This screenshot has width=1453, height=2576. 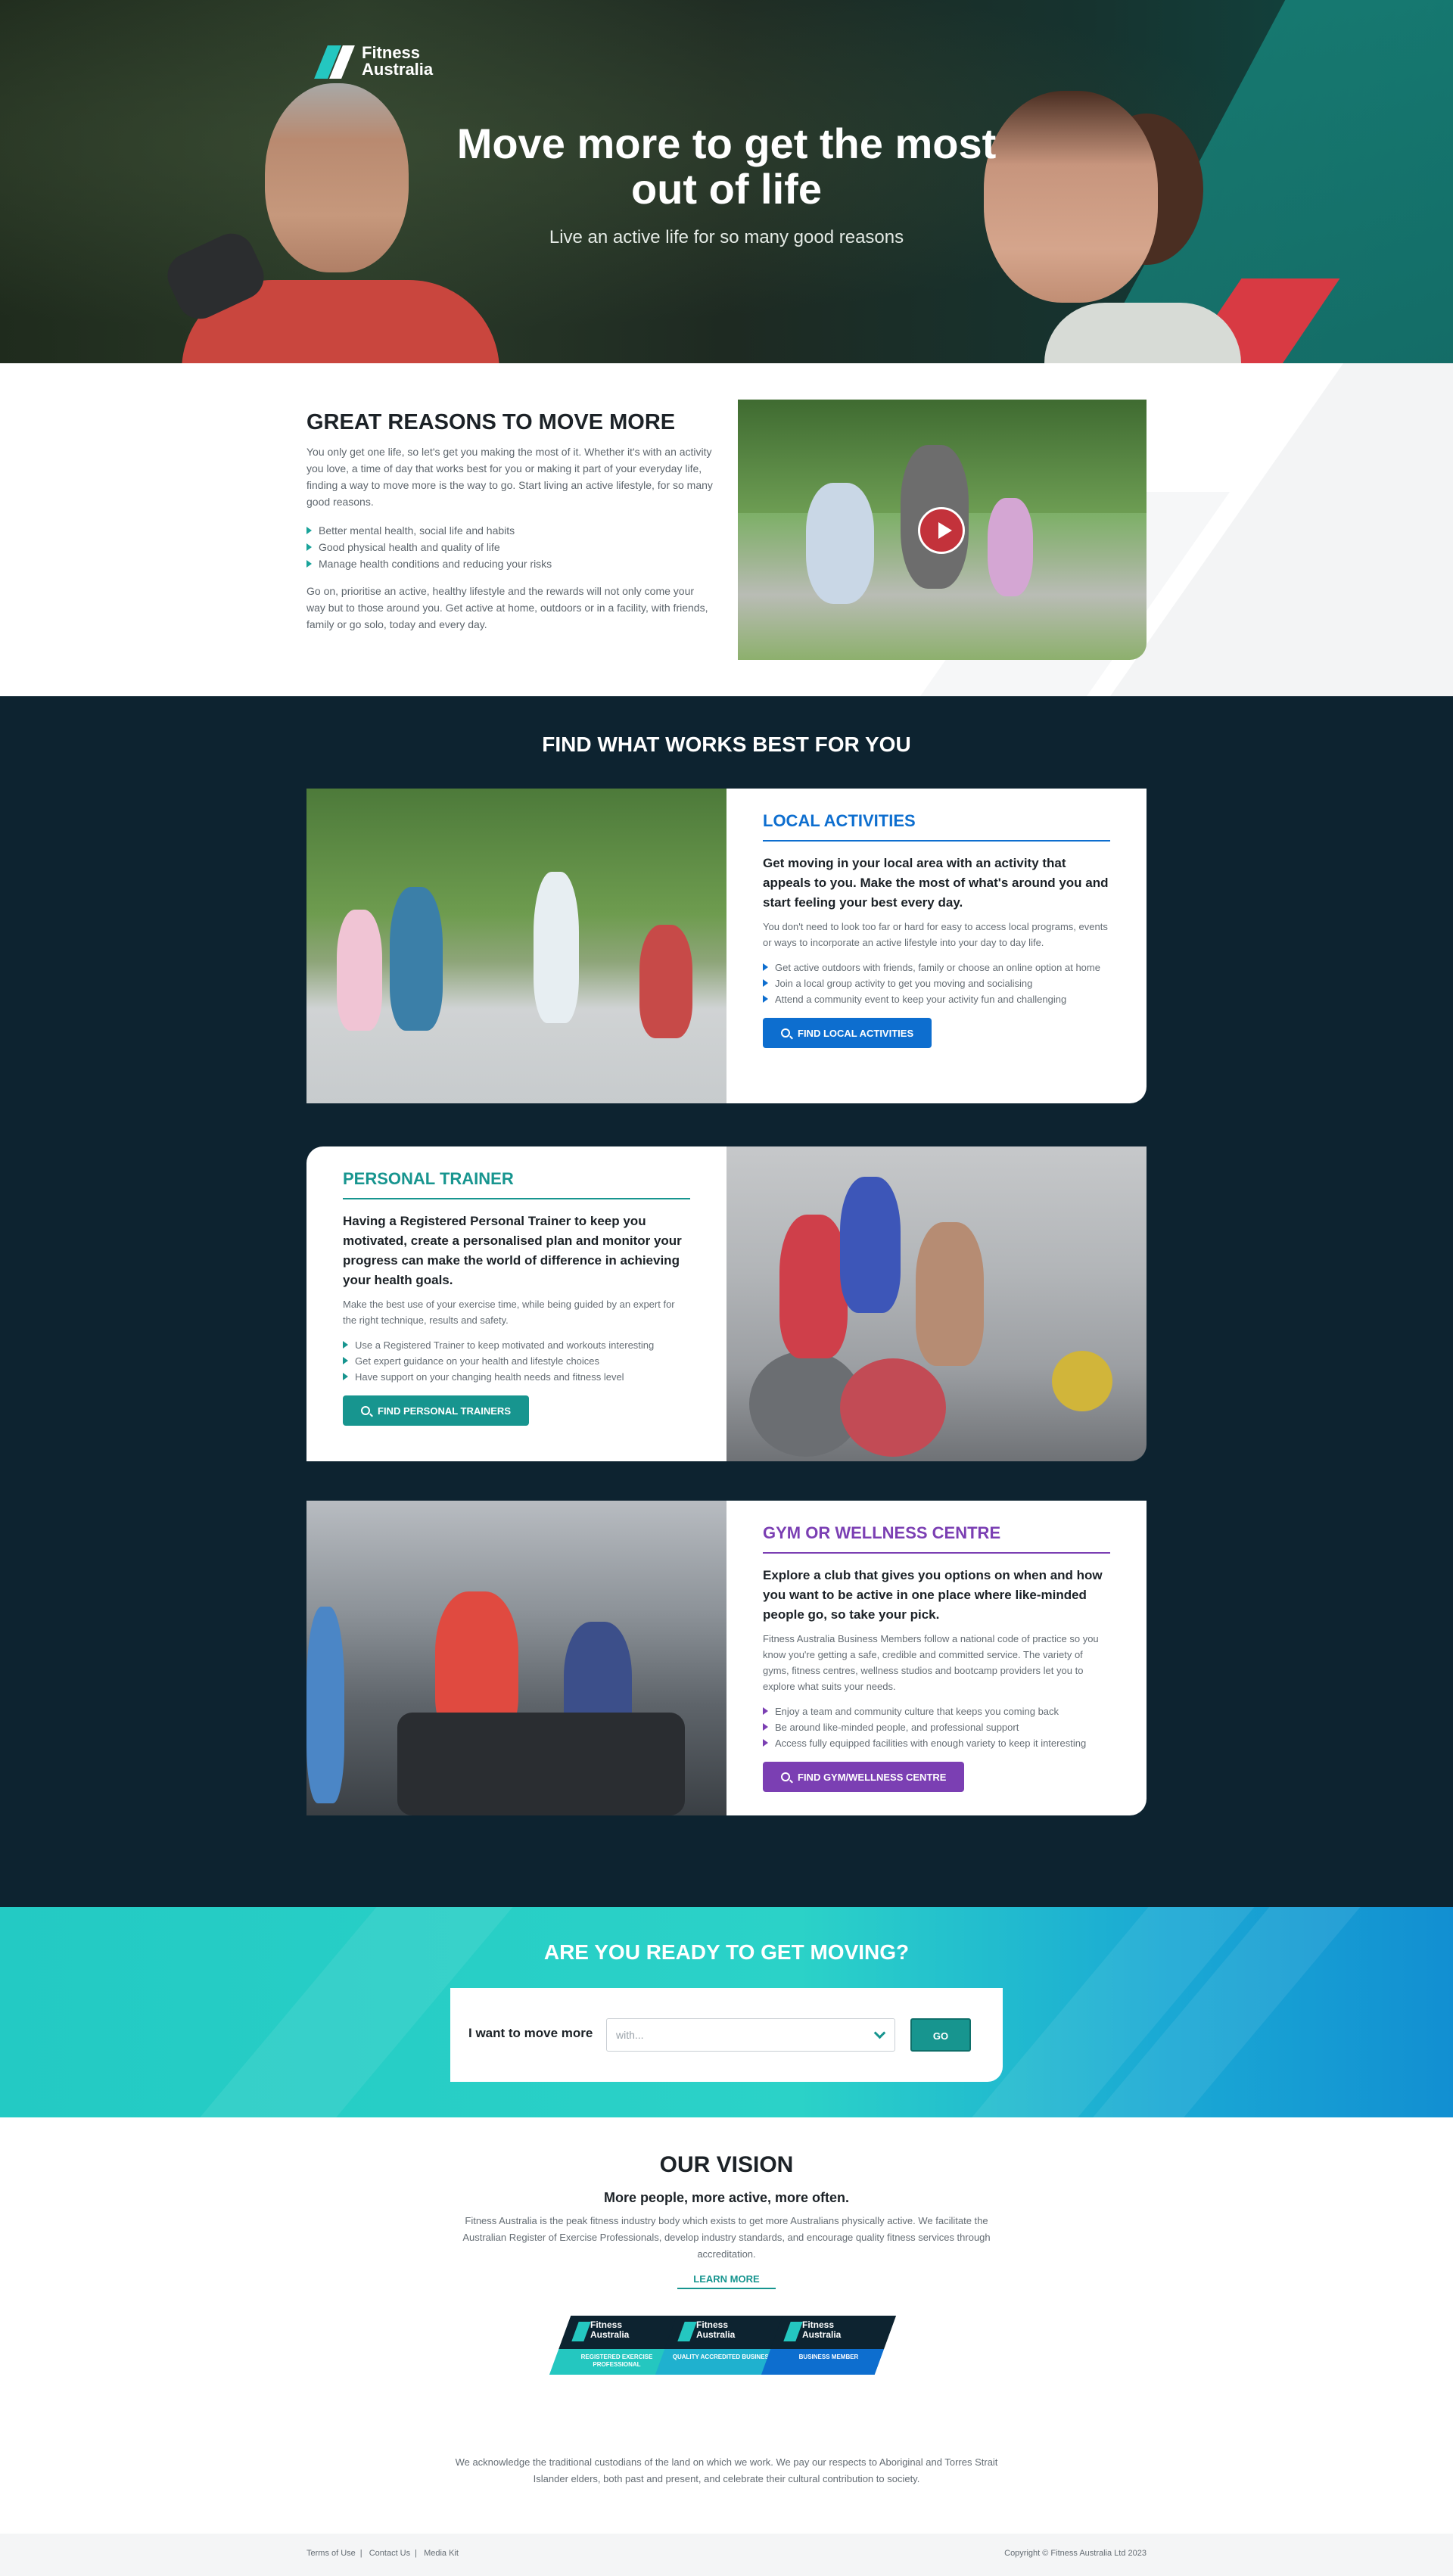 I want to click on button-label: FIND LOCAL ACTIVITIES, so click(x=856, y=1033).